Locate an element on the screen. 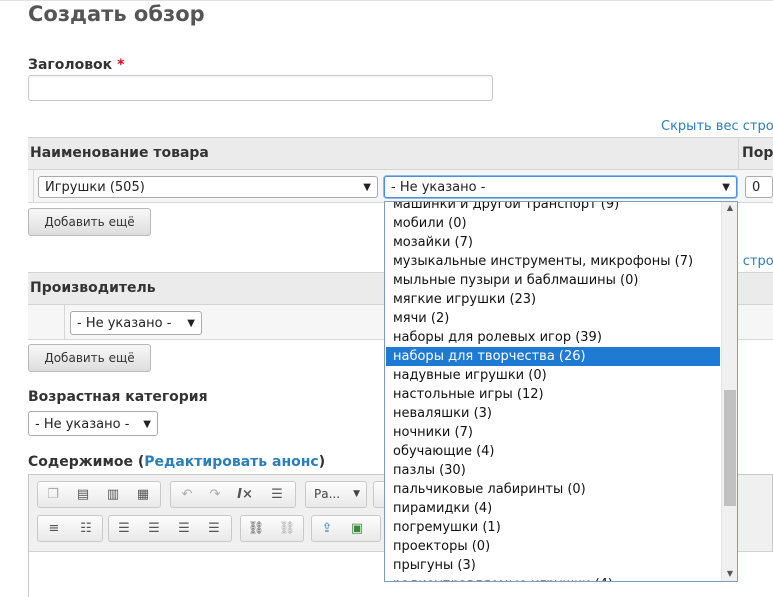 The height and width of the screenshot is (597, 773). redo-icon: ↷ is located at coordinates (215, 495).